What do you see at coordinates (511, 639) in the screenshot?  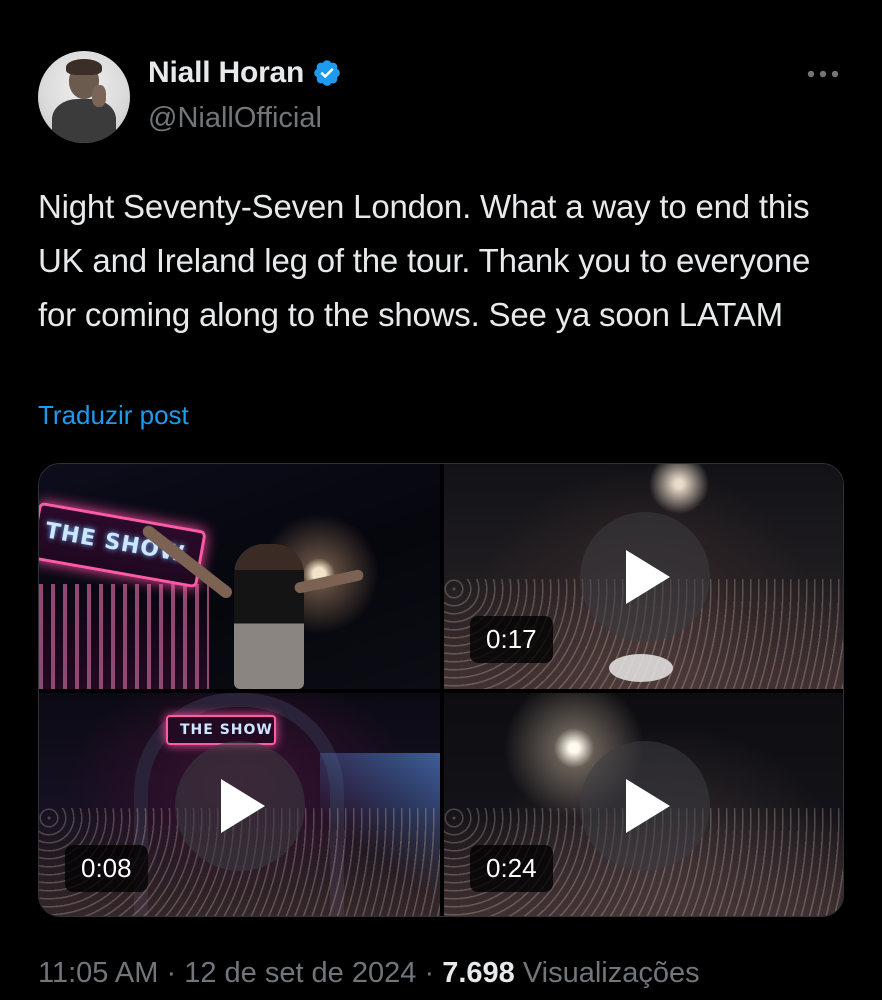 I see `video-duration: 0:17` at bounding box center [511, 639].